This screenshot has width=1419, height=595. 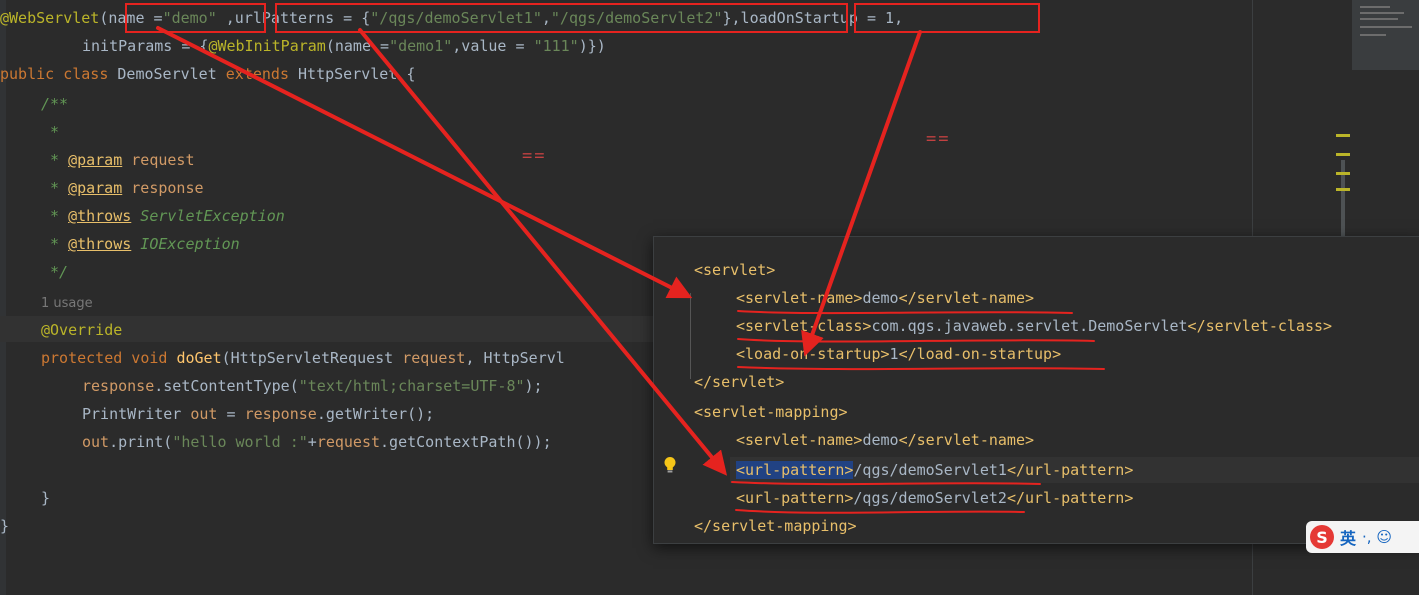 I want to click on code-token: DemoServlet, so click(x=171, y=74).